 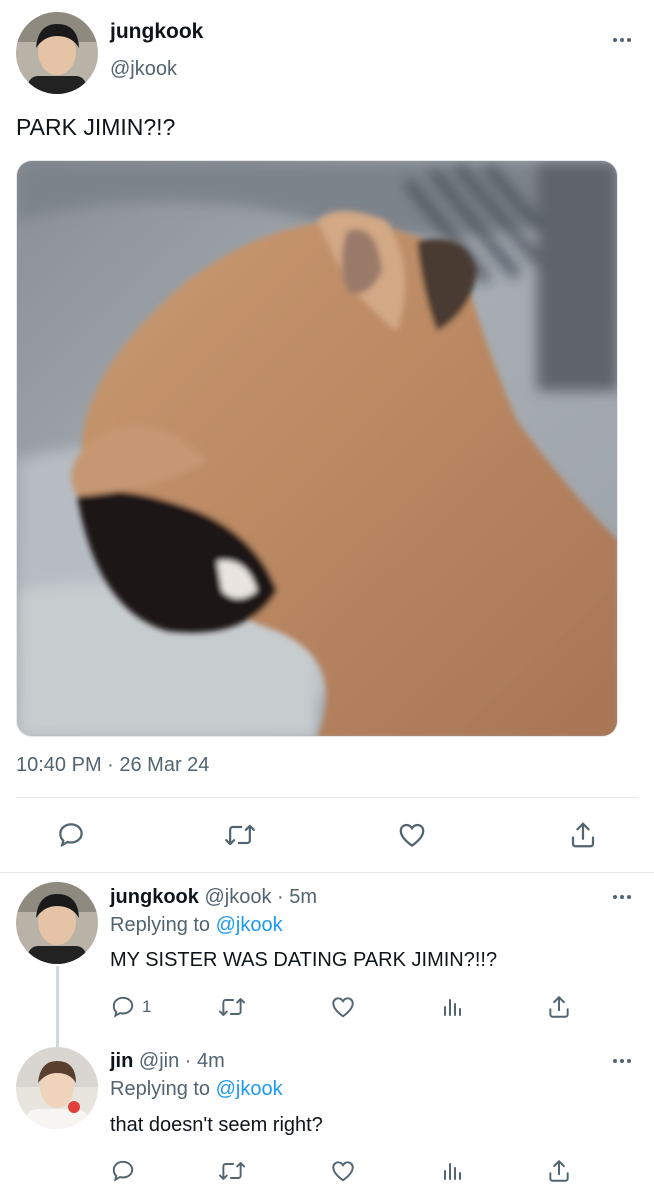 I want to click on reply-header: jungkook @jkook · 5m, so click(x=213, y=897).